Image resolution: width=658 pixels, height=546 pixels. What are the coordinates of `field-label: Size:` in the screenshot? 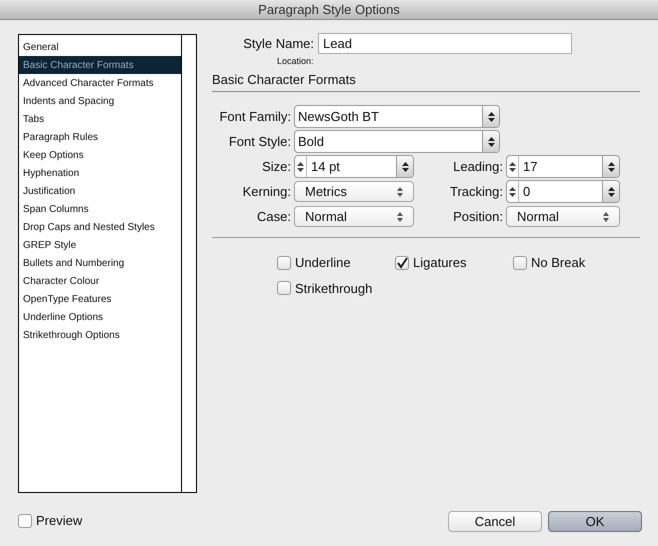 It's located at (276, 167).